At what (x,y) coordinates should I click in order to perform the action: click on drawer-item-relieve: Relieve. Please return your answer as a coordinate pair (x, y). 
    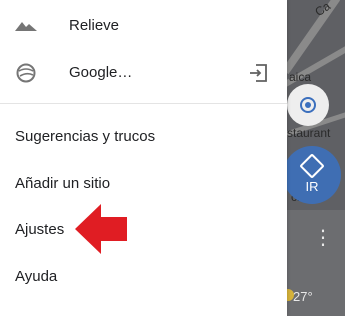
    Looking at the image, I should click on (143, 26).